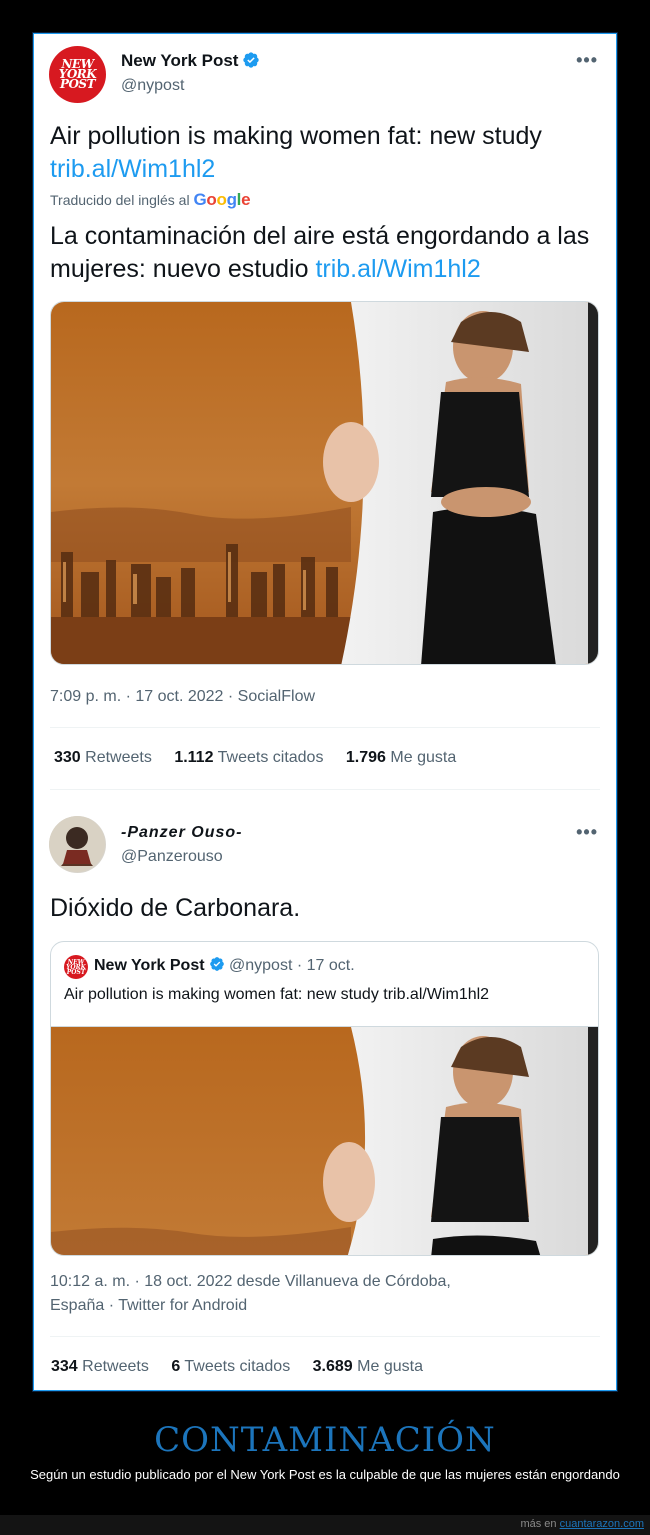 The image size is (650, 1535). What do you see at coordinates (397, 269) in the screenshot?
I see `translated-link: trib.al/Wim1hl2` at bounding box center [397, 269].